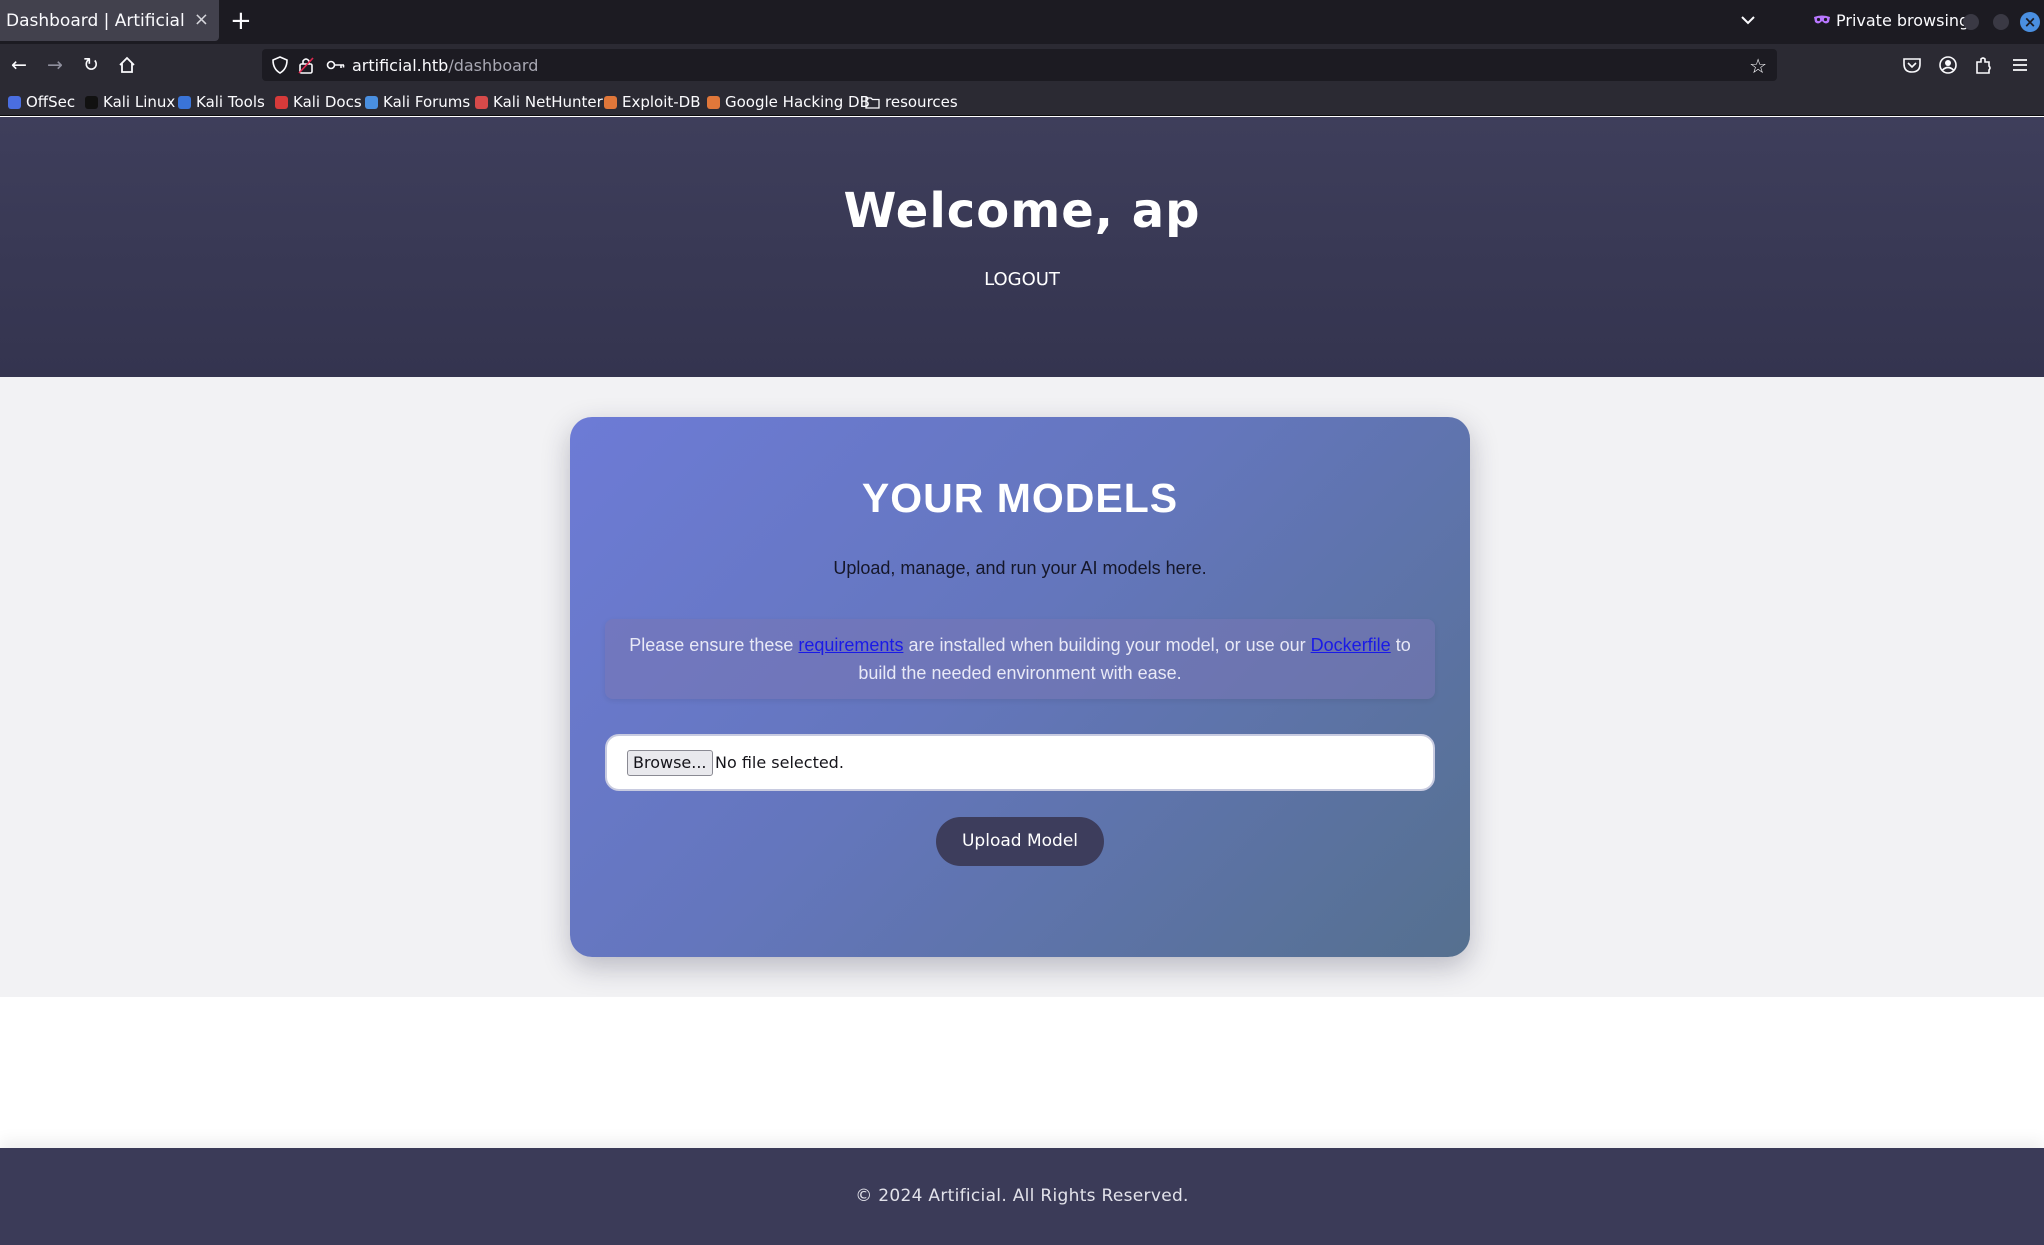 The width and height of the screenshot is (2044, 1245). Describe the element at coordinates (1022, 279) in the screenshot. I see `logout-link: LOGOUT` at that location.